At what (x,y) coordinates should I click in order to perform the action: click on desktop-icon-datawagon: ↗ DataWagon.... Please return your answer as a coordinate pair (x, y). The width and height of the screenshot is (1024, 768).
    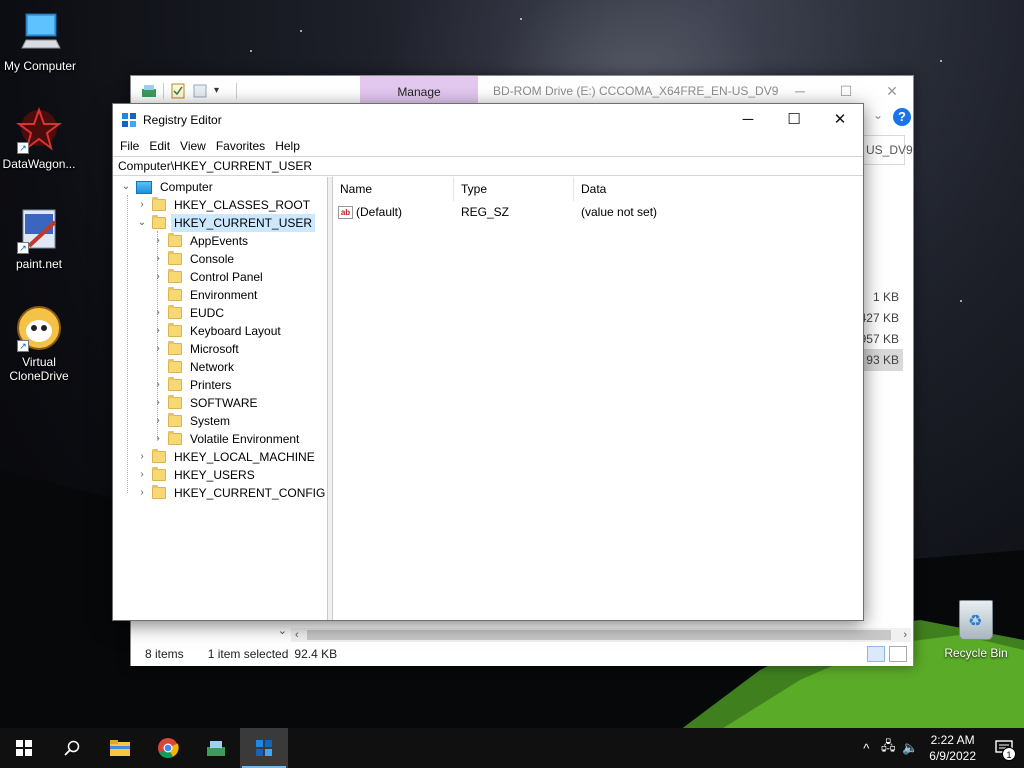
    Looking at the image, I should click on (39, 138).